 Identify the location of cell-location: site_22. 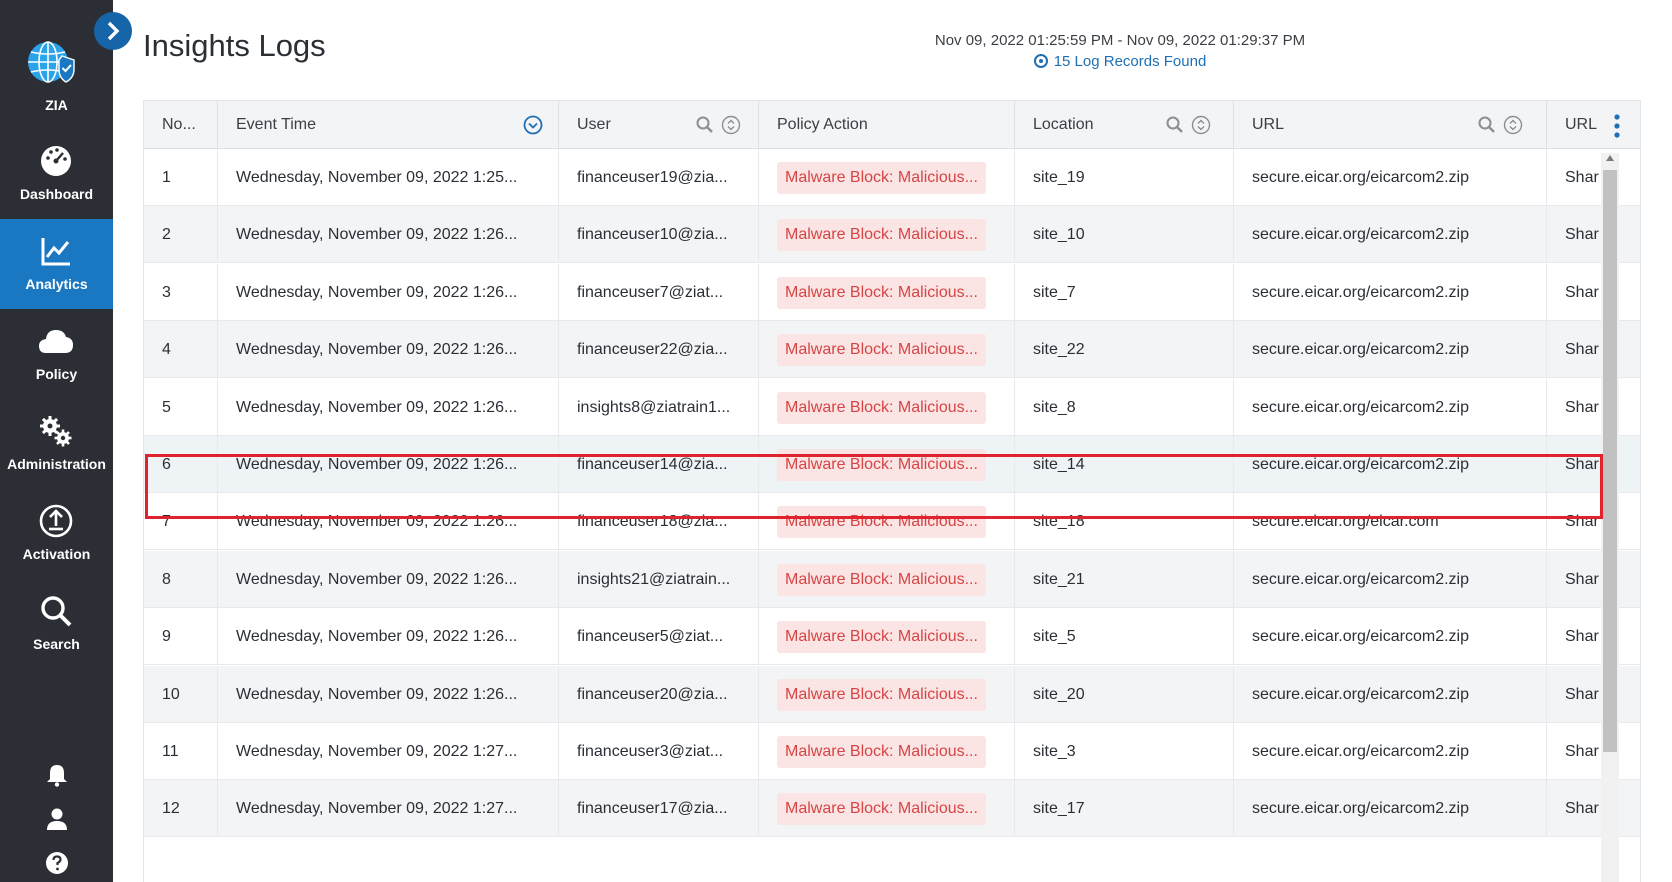
(1124, 350).